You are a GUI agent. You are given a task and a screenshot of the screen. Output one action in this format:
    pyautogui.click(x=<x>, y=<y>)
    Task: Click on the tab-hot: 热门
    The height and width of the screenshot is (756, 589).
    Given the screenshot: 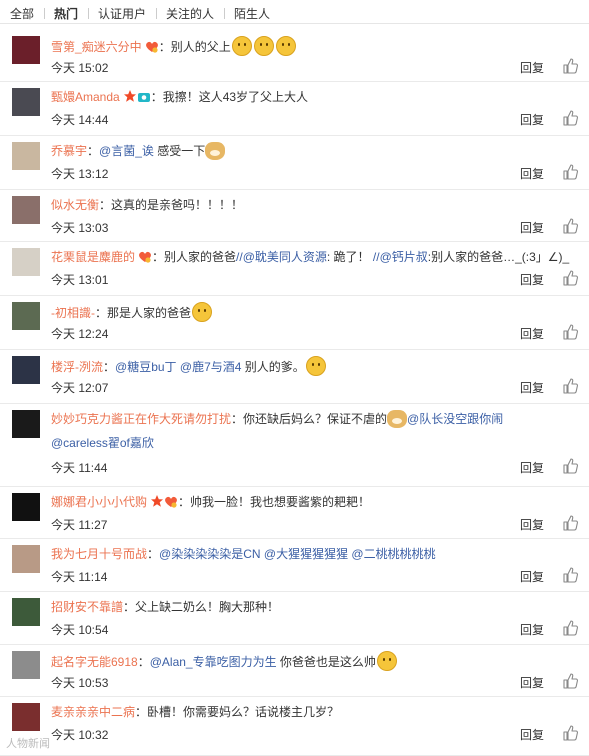 What is the action you would take?
    pyautogui.click(x=66, y=13)
    